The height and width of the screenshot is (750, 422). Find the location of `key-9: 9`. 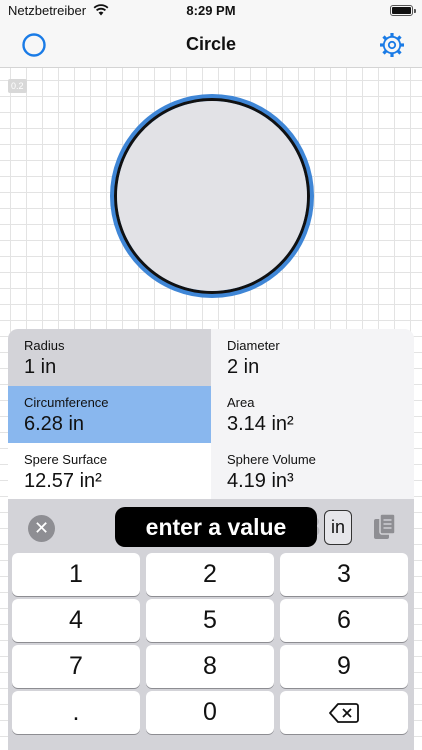

key-9: 9 is located at coordinates (344, 666).